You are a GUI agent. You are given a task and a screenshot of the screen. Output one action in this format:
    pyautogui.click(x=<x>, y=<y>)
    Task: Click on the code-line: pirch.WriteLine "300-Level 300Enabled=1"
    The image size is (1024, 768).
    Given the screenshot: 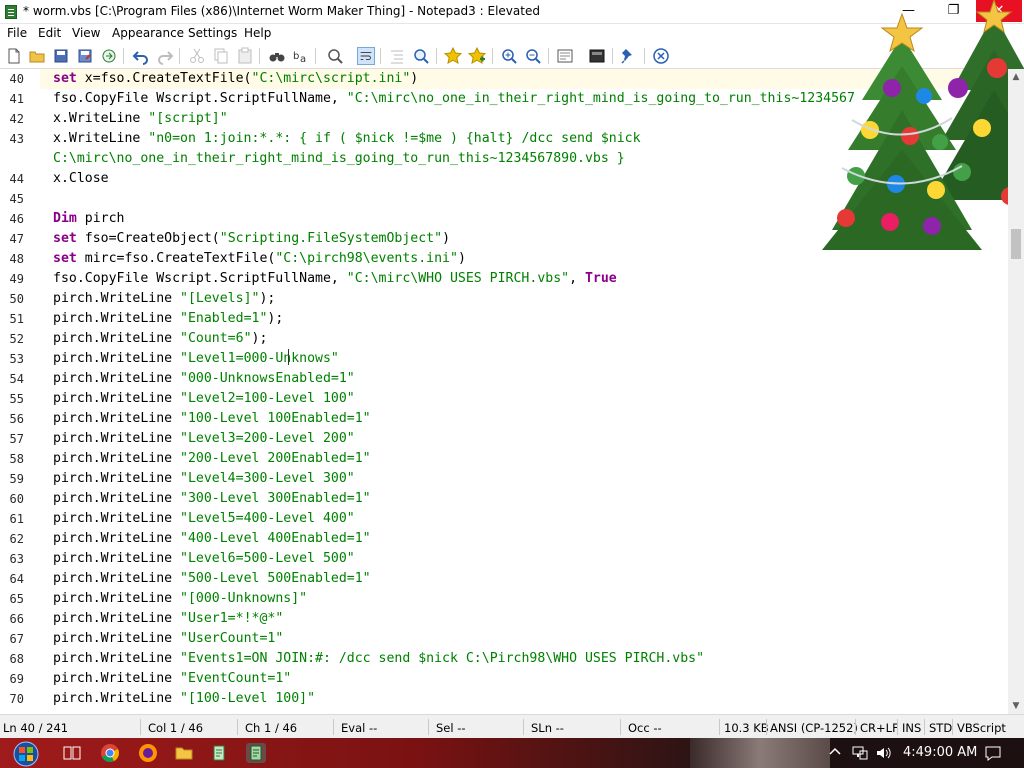 What is the action you would take?
    pyautogui.click(x=212, y=499)
    